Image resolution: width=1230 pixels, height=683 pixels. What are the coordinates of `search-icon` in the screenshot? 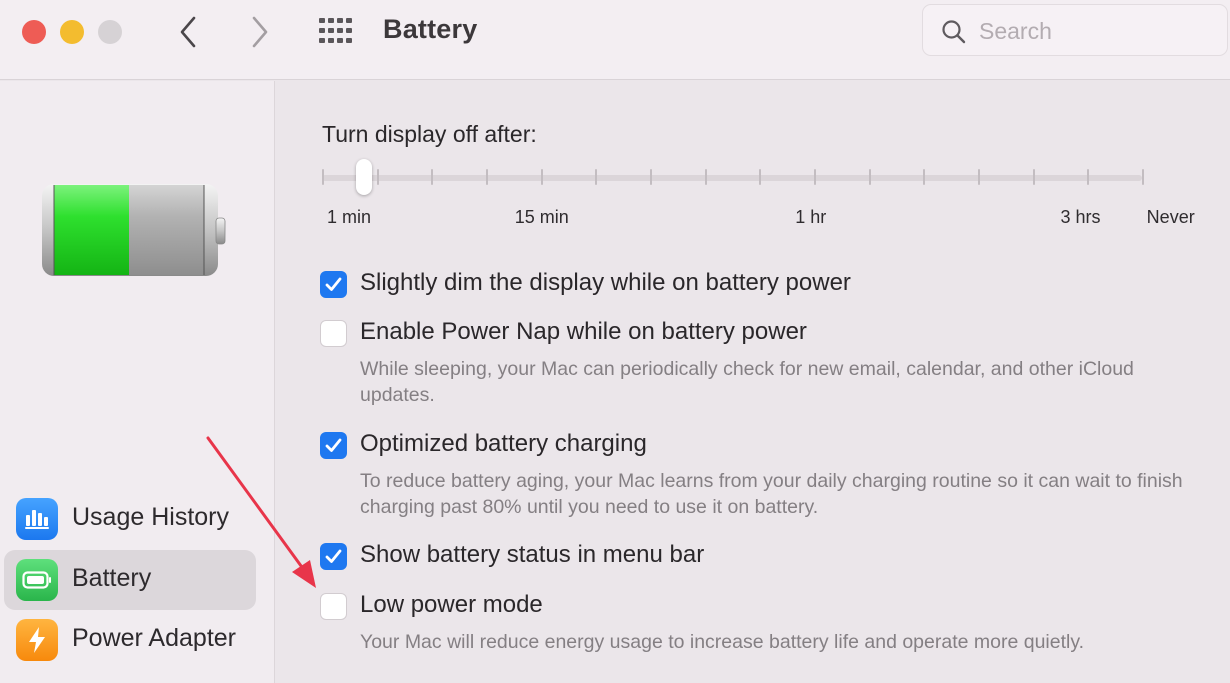 It's located at (954, 32).